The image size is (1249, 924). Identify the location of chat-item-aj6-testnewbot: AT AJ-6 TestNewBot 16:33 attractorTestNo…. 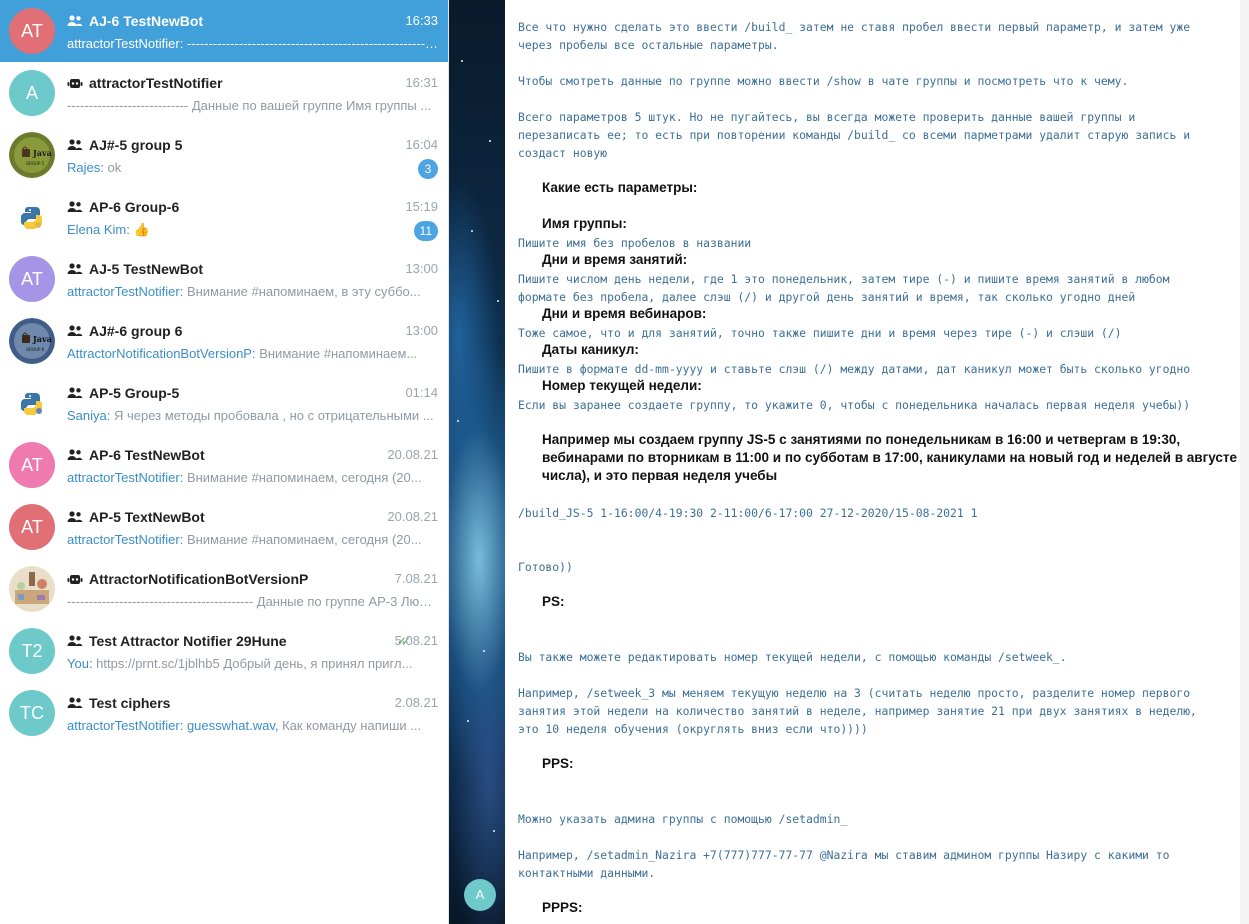
(224, 31).